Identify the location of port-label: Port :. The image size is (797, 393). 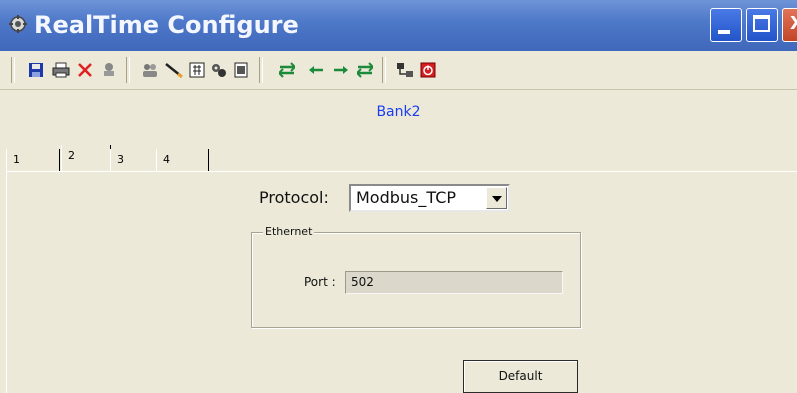
(320, 282).